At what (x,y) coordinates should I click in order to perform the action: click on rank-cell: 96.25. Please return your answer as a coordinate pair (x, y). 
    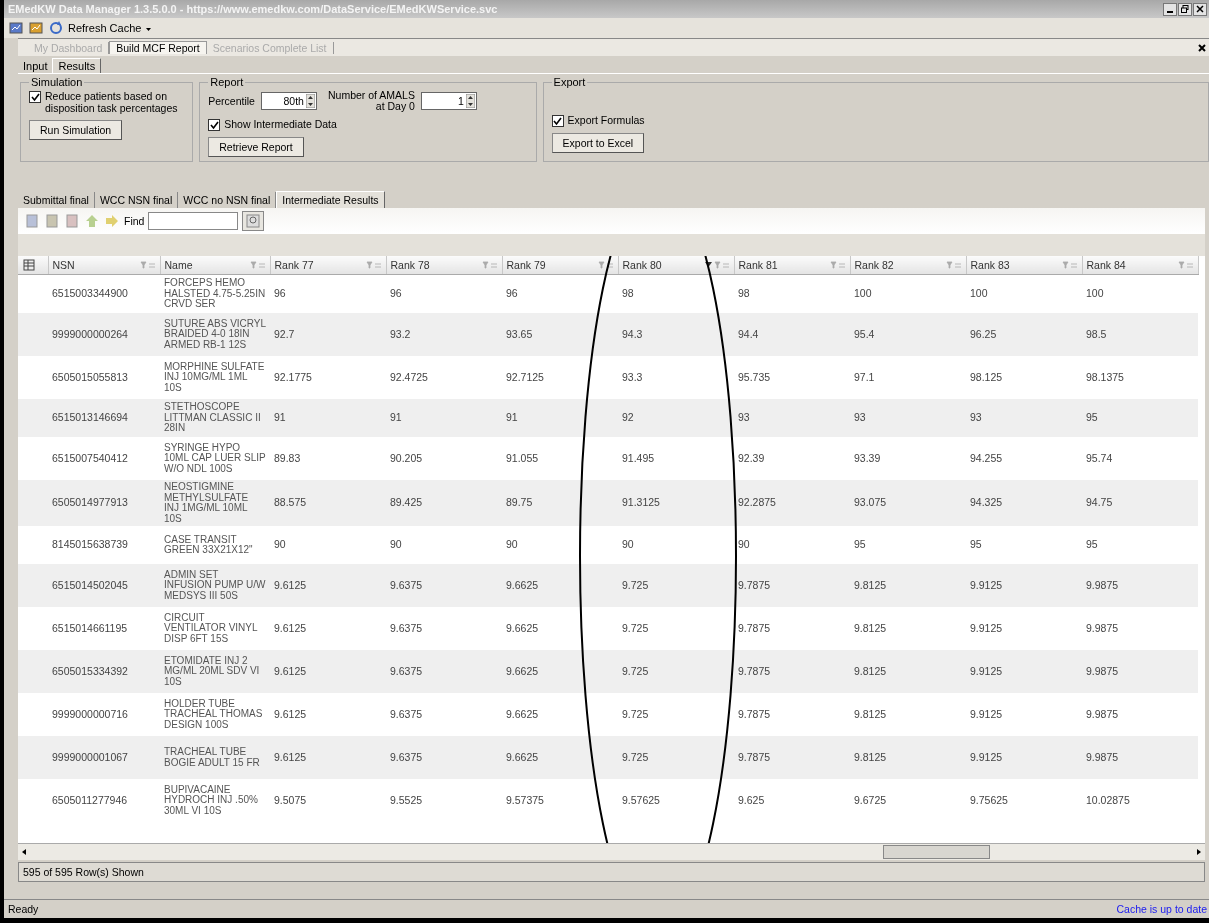
    Looking at the image, I should click on (983, 334).